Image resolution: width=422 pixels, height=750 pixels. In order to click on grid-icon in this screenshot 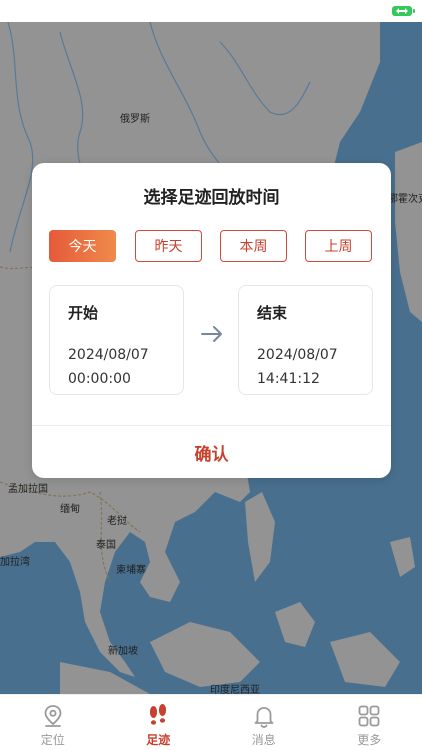, I will do `click(369, 716)`.